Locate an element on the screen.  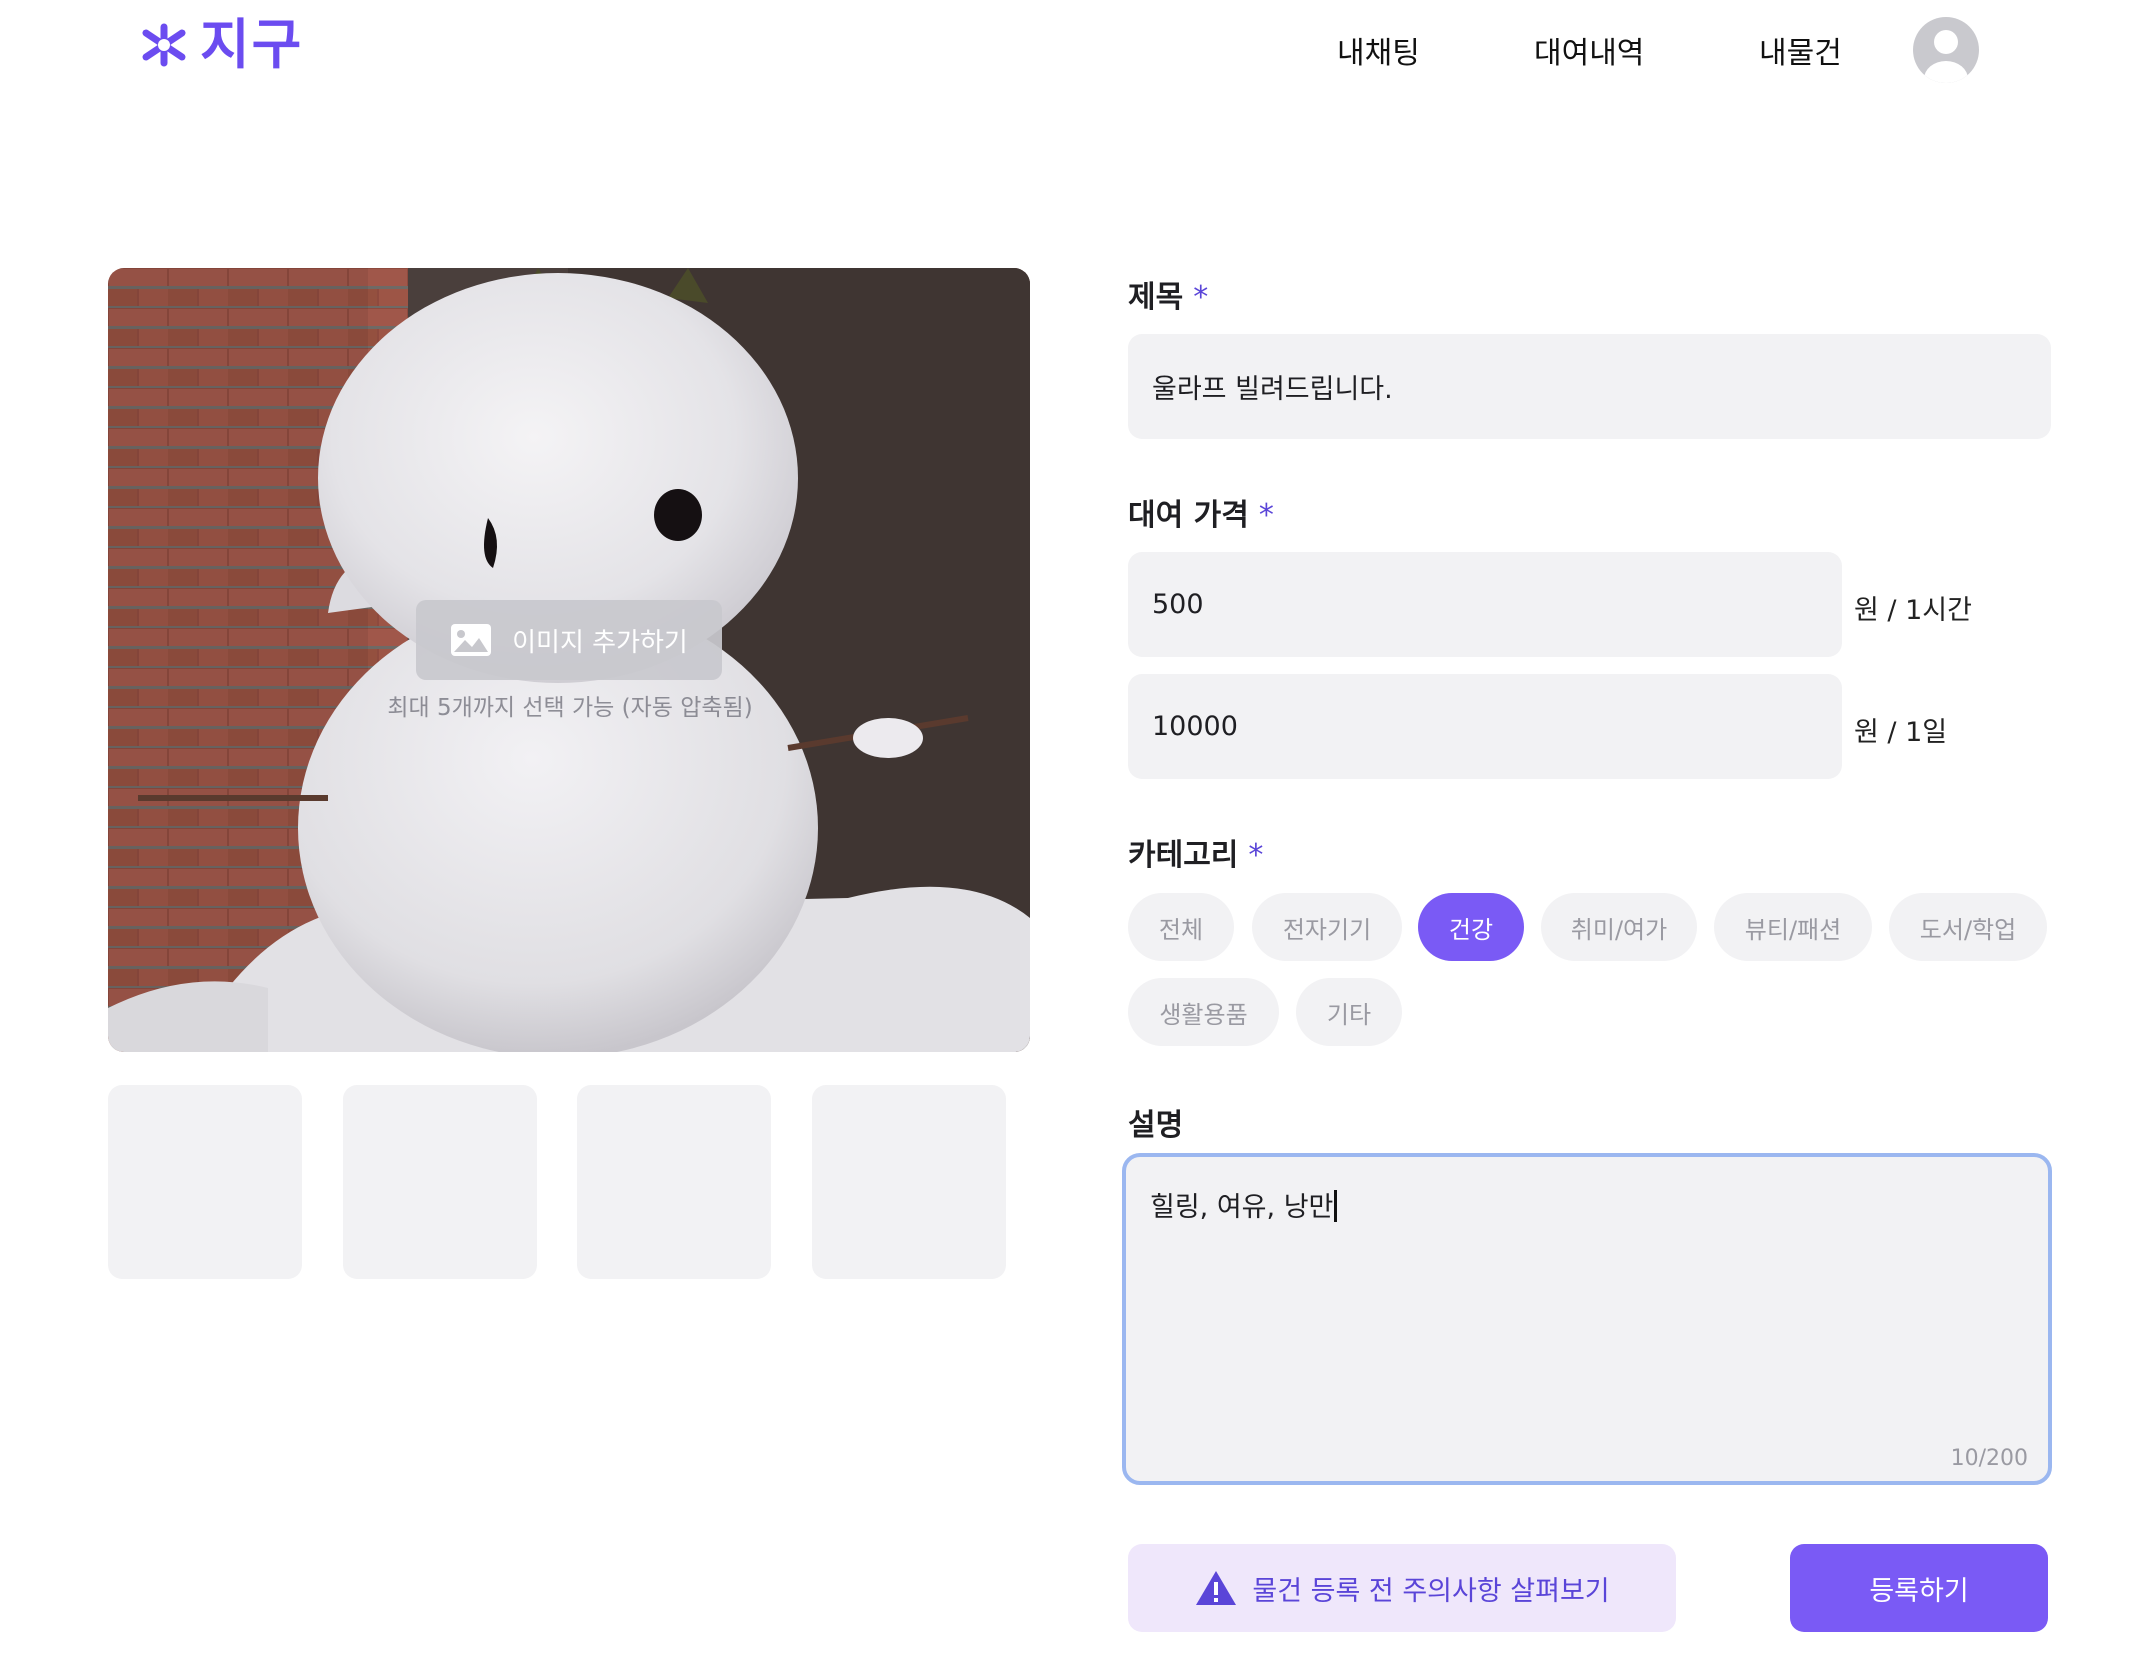
category-chip-household: 생활용품 is located at coordinates (1203, 1012).